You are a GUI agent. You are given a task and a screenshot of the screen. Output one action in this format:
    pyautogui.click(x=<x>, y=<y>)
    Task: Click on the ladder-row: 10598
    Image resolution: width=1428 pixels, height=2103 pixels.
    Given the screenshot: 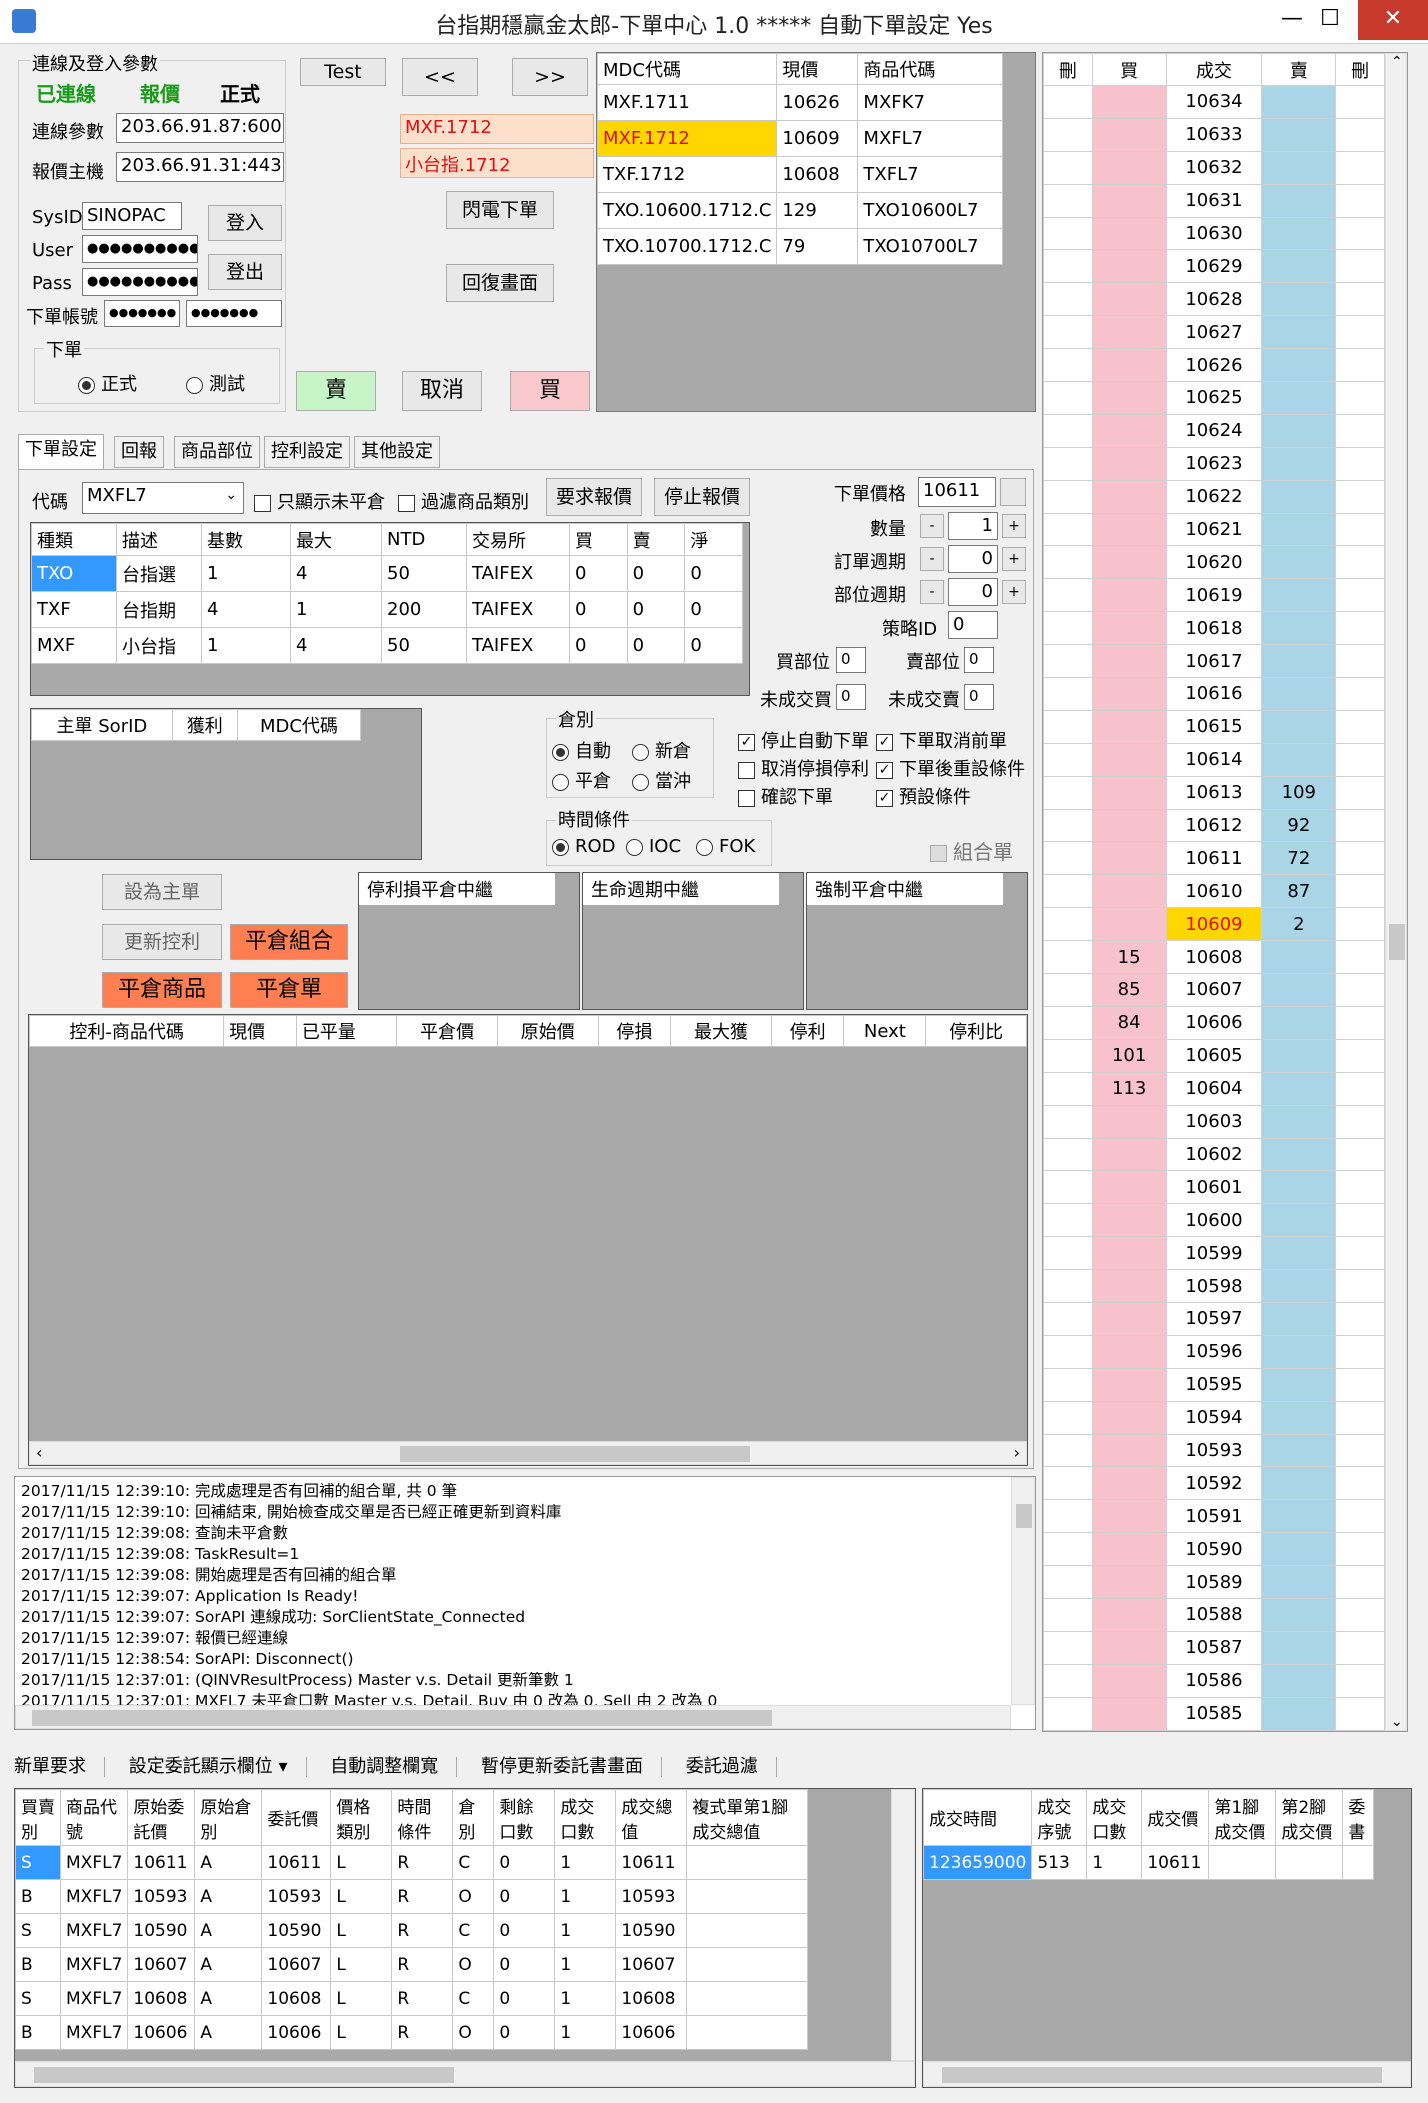 What is the action you would take?
    pyautogui.click(x=1214, y=1286)
    